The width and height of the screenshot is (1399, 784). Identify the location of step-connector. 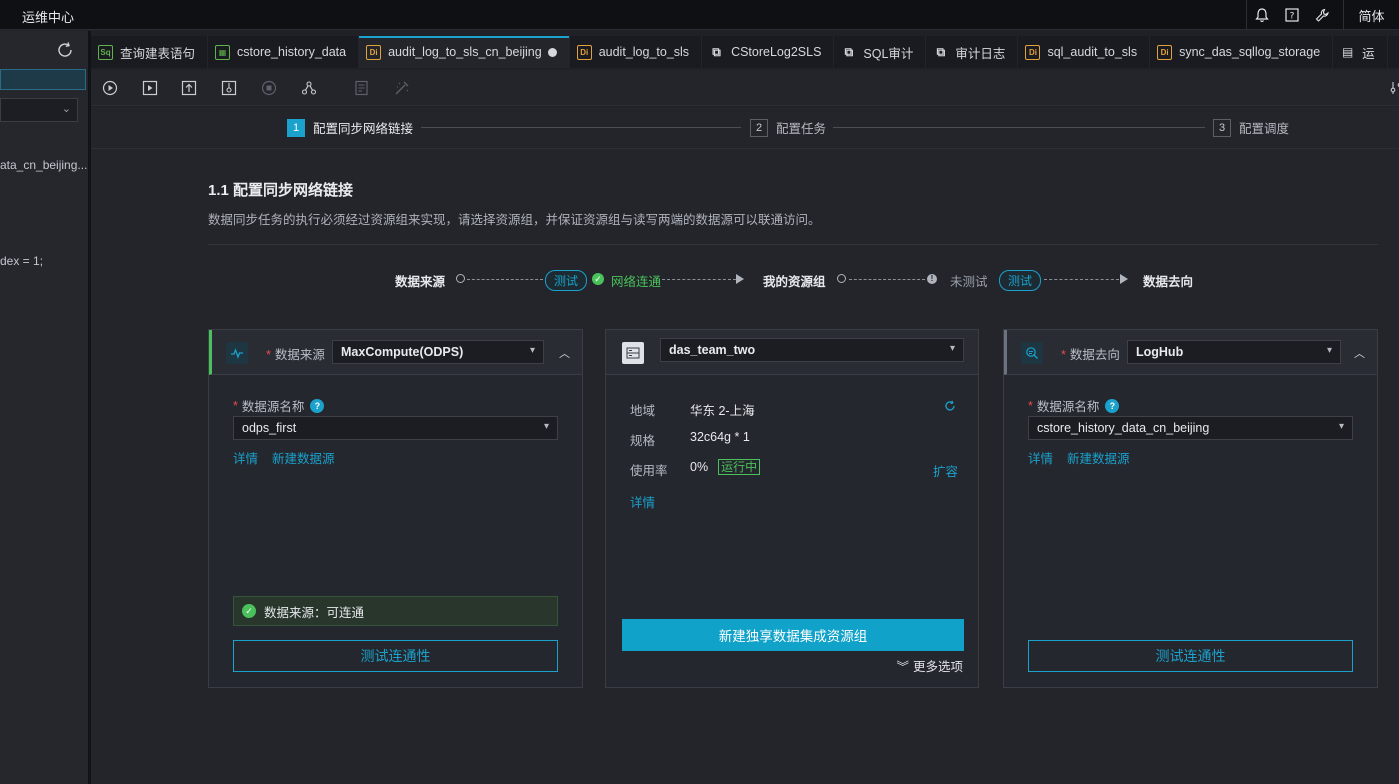
(581, 127).